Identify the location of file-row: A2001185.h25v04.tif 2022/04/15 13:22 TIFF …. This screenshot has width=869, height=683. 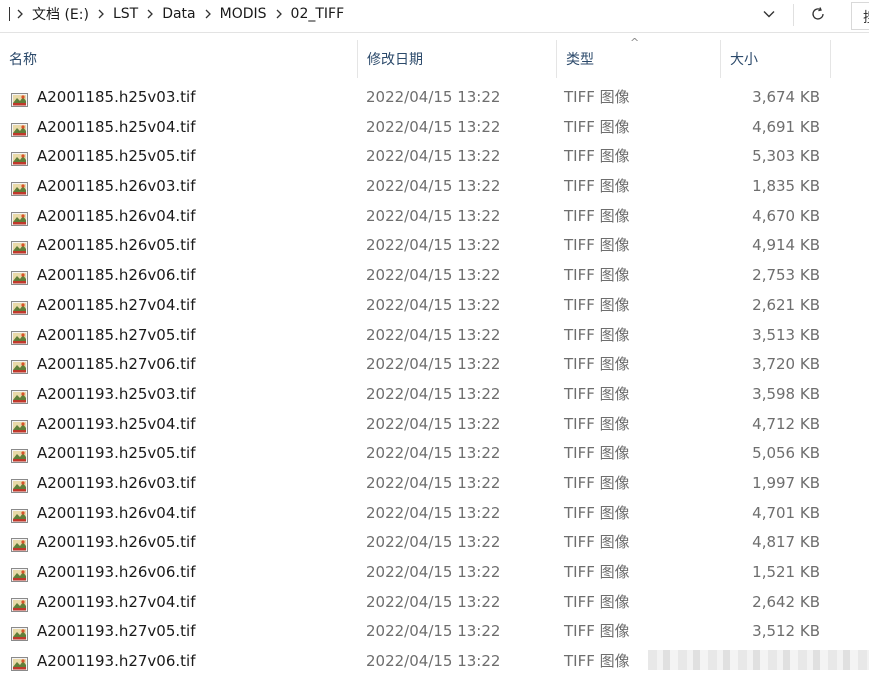
(434, 128).